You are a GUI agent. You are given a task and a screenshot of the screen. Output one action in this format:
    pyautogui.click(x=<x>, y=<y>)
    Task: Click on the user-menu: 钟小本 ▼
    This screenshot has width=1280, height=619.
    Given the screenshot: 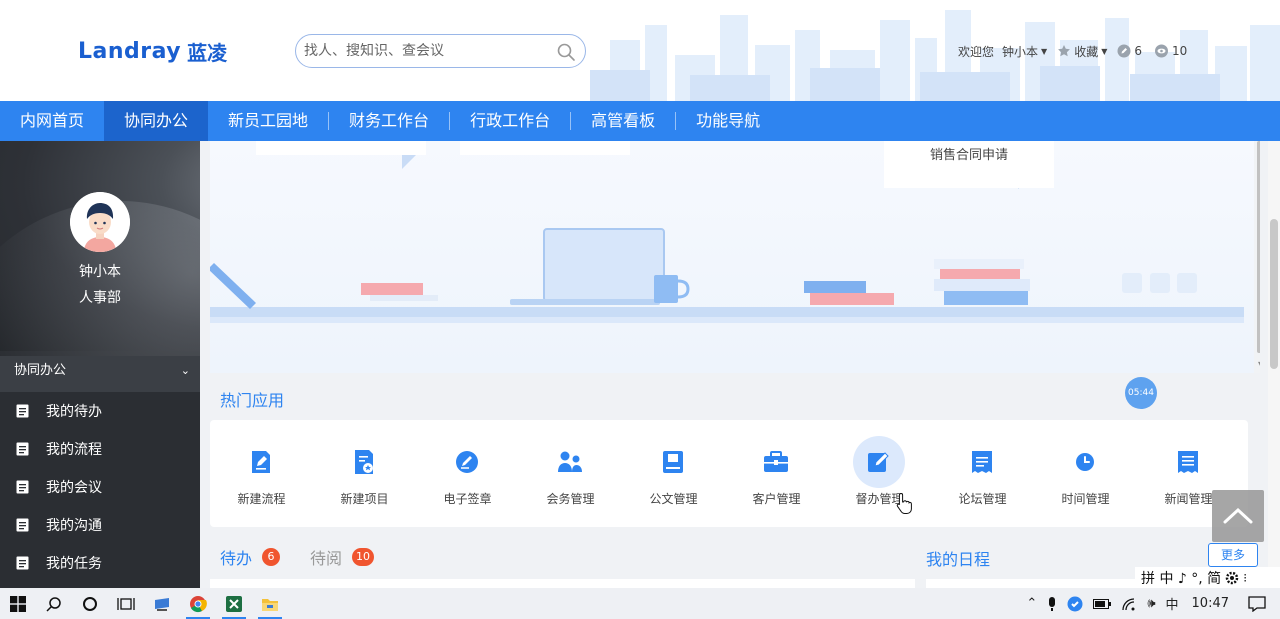 What is the action you would take?
    pyautogui.click(x=1027, y=51)
    